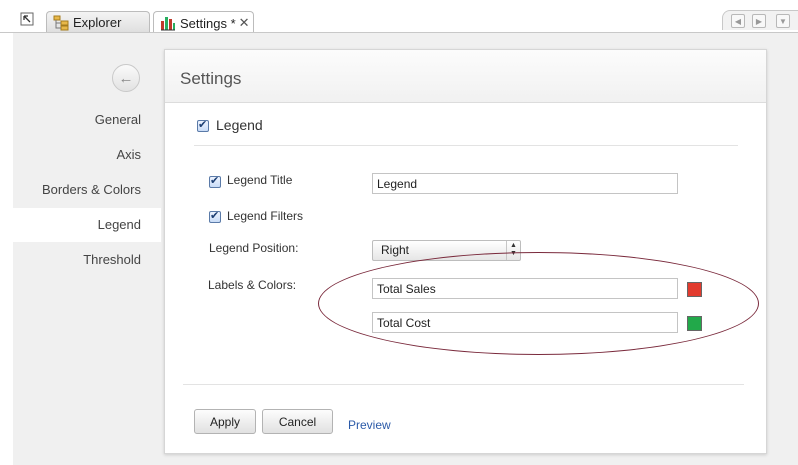  I want to click on section-divider, so click(466, 145).